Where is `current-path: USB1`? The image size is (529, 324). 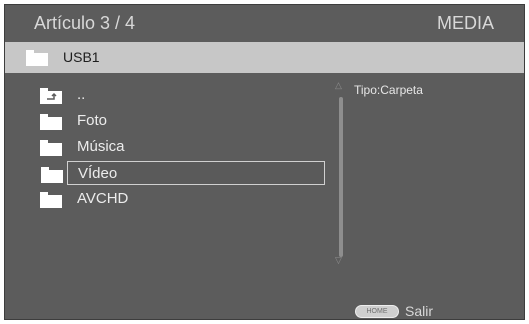 current-path: USB1 is located at coordinates (81, 57).